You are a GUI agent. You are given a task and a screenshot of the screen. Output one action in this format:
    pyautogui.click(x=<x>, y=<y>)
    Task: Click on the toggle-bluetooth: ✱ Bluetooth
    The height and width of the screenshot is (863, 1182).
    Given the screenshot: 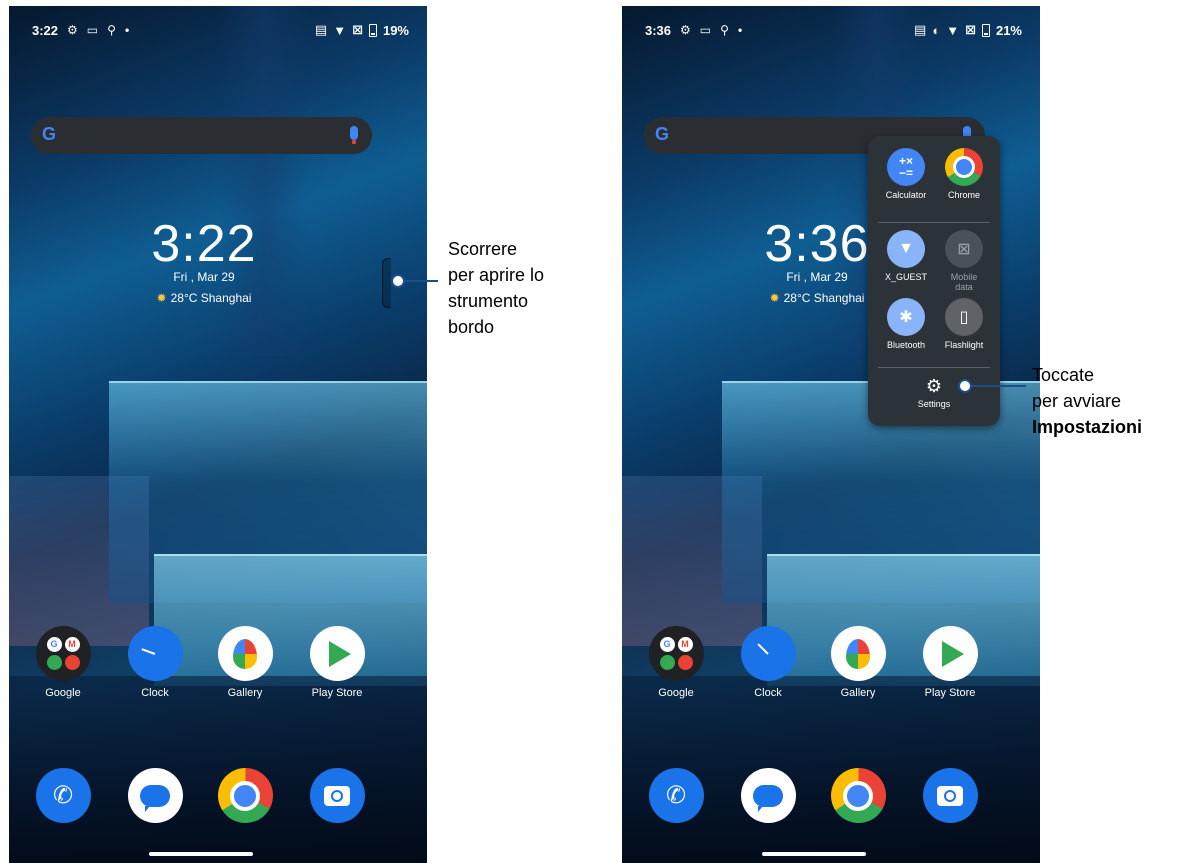 What is the action you would take?
    pyautogui.click(x=906, y=324)
    